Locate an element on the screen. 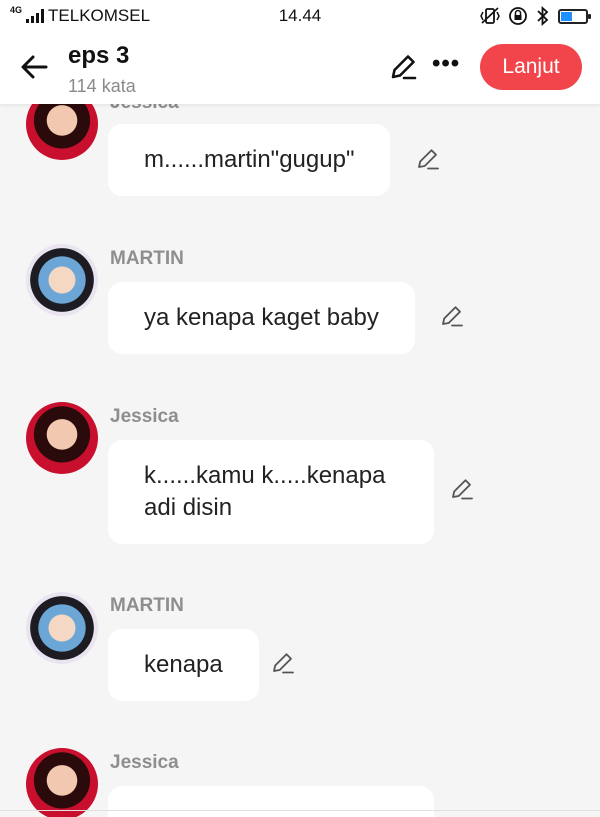 The width and height of the screenshot is (600, 817). battery-icon is located at coordinates (574, 16).